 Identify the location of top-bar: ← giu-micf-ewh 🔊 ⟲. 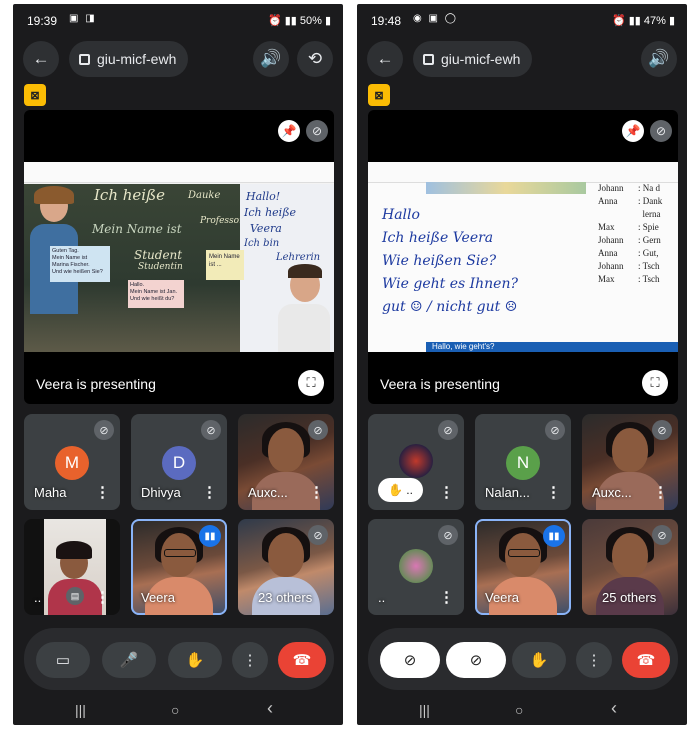
(178, 59).